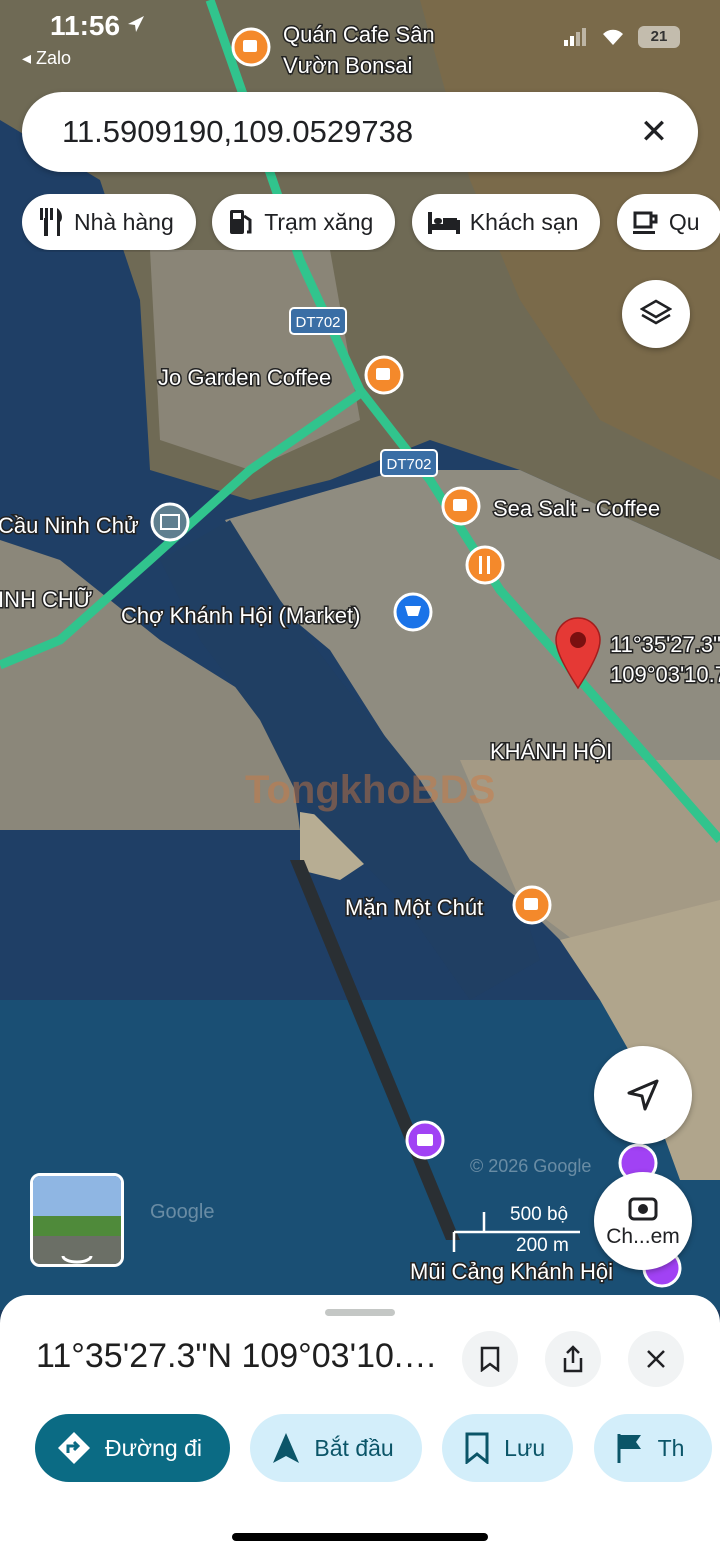 The width and height of the screenshot is (720, 1557). I want to click on sheet-drag-handle, so click(360, 1312).